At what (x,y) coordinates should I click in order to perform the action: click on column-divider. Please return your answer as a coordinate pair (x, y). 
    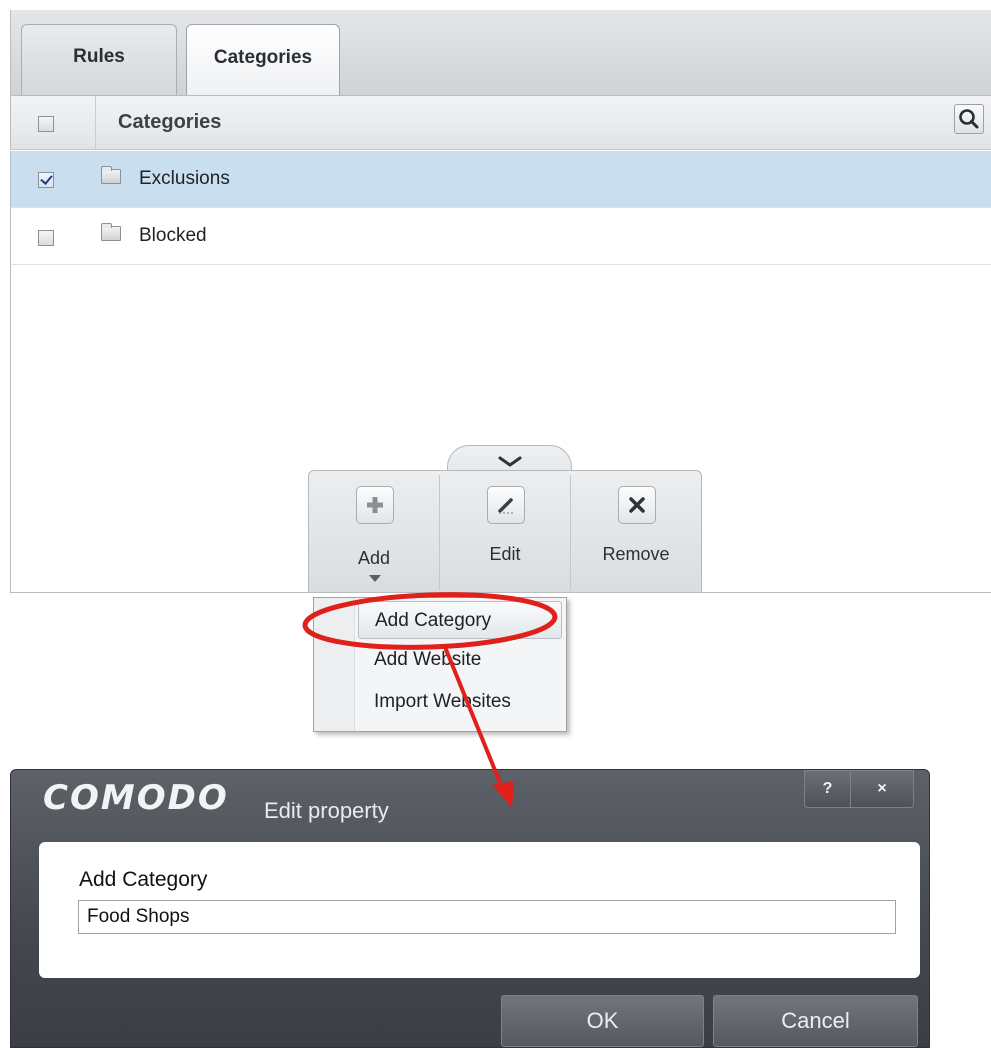
    Looking at the image, I should click on (95, 123).